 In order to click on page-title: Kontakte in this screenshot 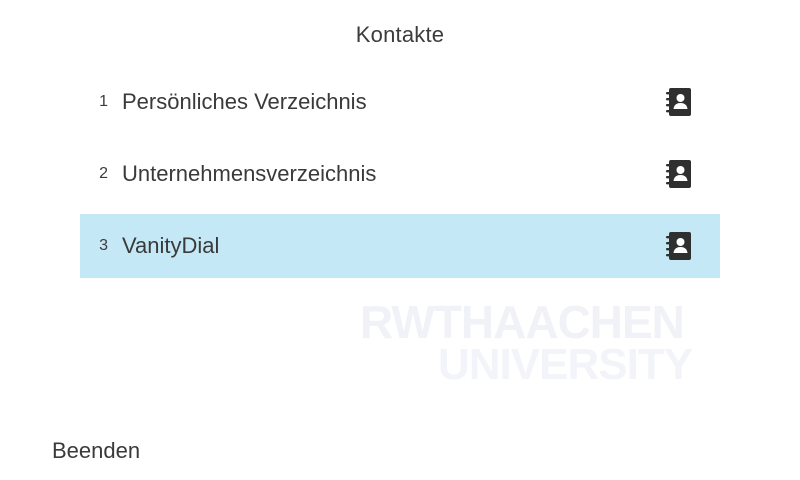, I will do `click(400, 34)`.